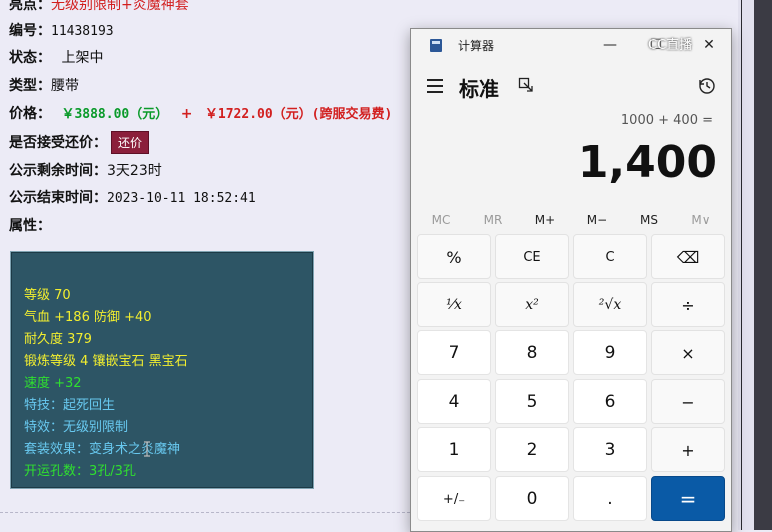 The image size is (772, 532). Describe the element at coordinates (649, 220) in the screenshot. I see `memory-store-button: MS` at that location.